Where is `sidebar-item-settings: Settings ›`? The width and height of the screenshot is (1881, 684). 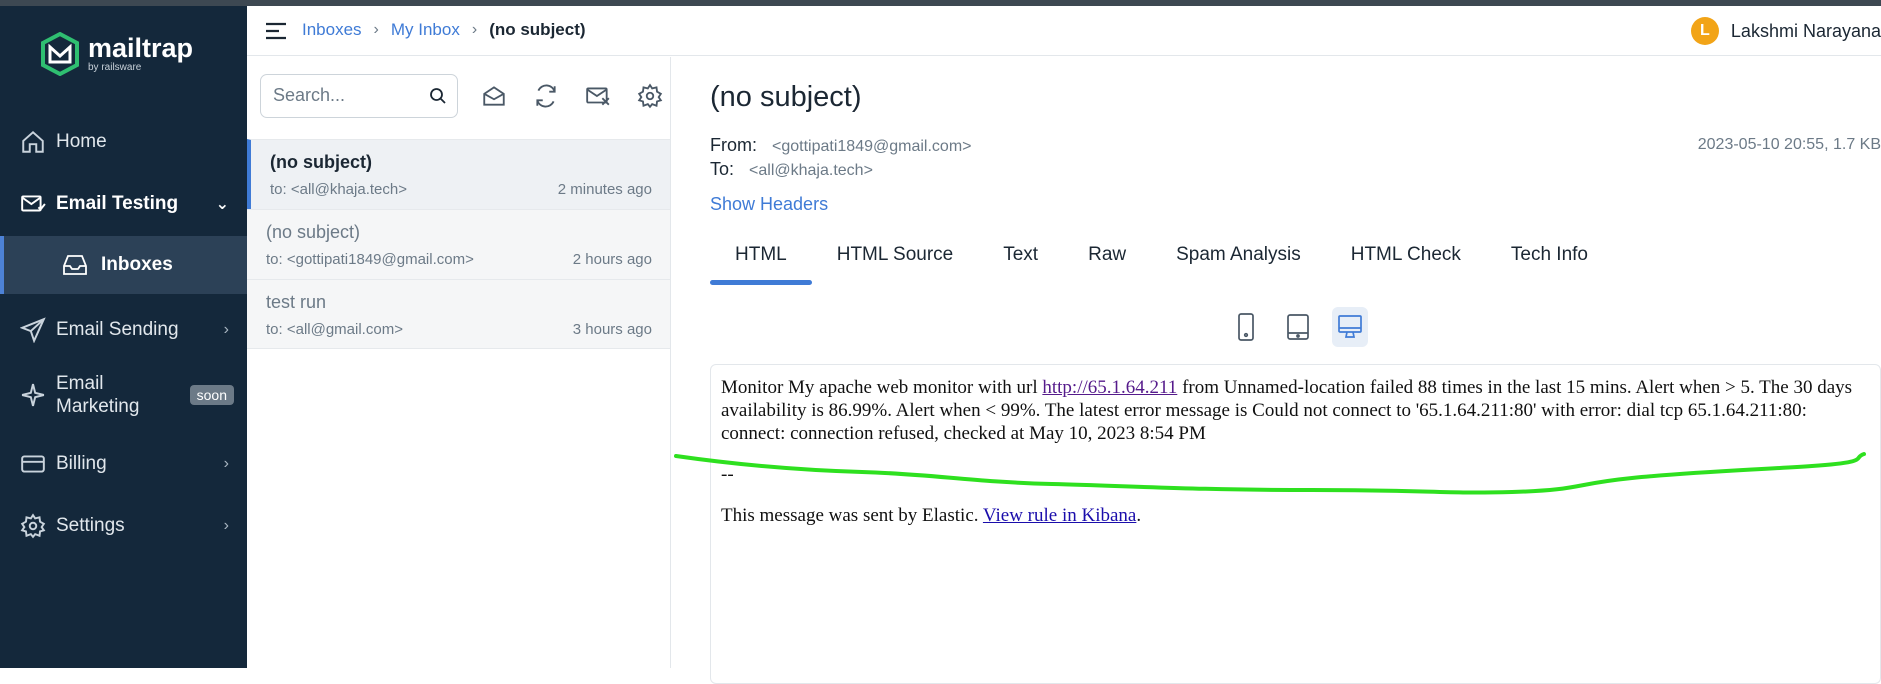 sidebar-item-settings: Settings › is located at coordinates (123, 526).